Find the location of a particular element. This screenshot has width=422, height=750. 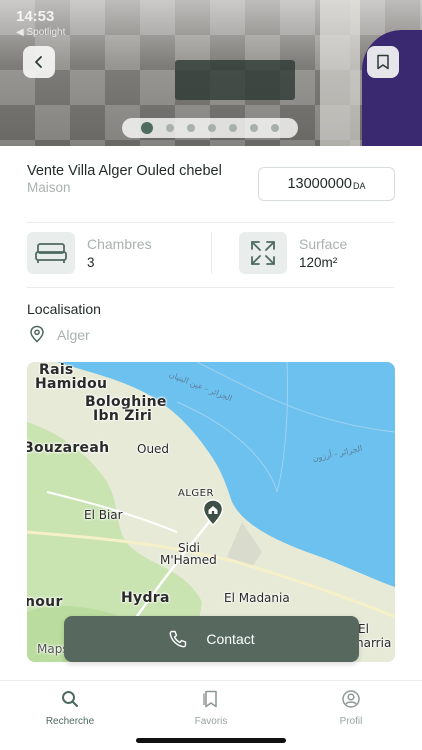

contact-button: Contact is located at coordinates (211, 639).